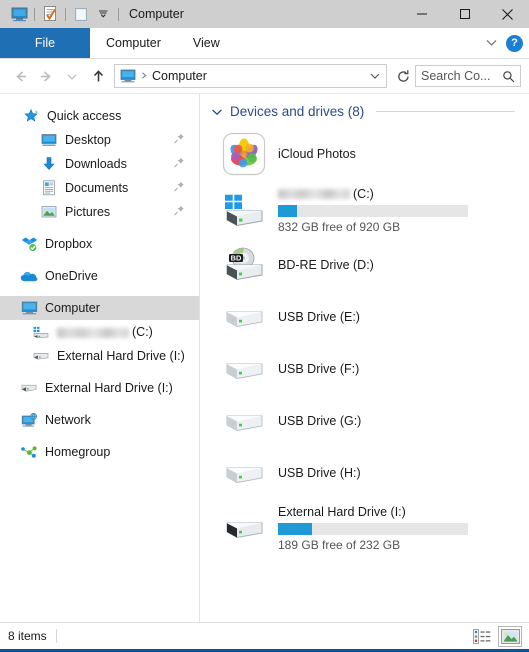  I want to click on ribbon-tab-bar: File Computer View ?, so click(264, 43).